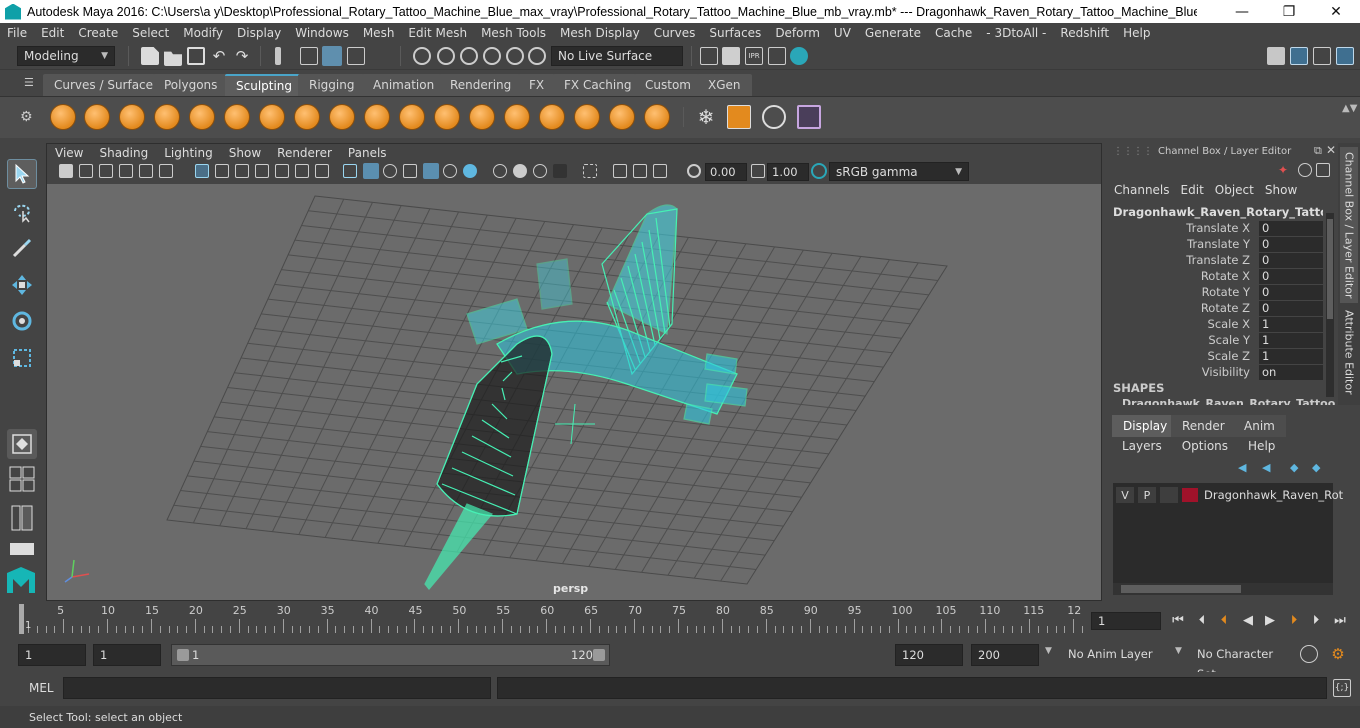 The height and width of the screenshot is (728, 1360). I want to click on snap-to-view-plane-icon, so click(515, 56).